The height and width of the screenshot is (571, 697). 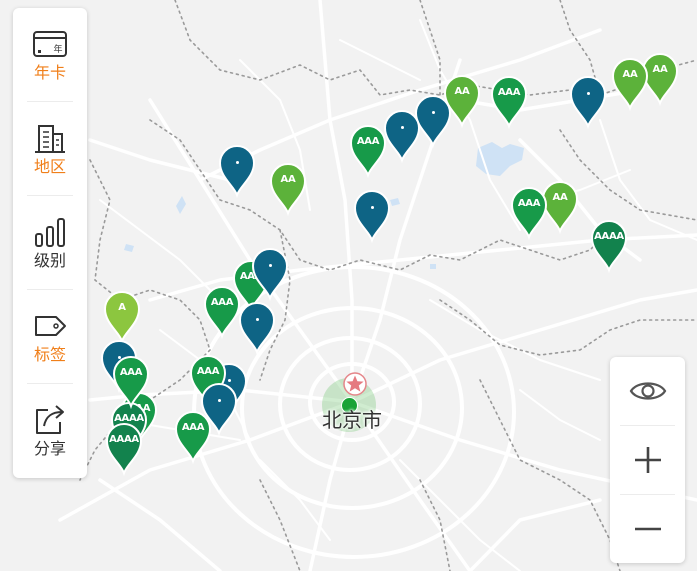 I want to click on visibility-toggle-button, so click(x=647, y=390).